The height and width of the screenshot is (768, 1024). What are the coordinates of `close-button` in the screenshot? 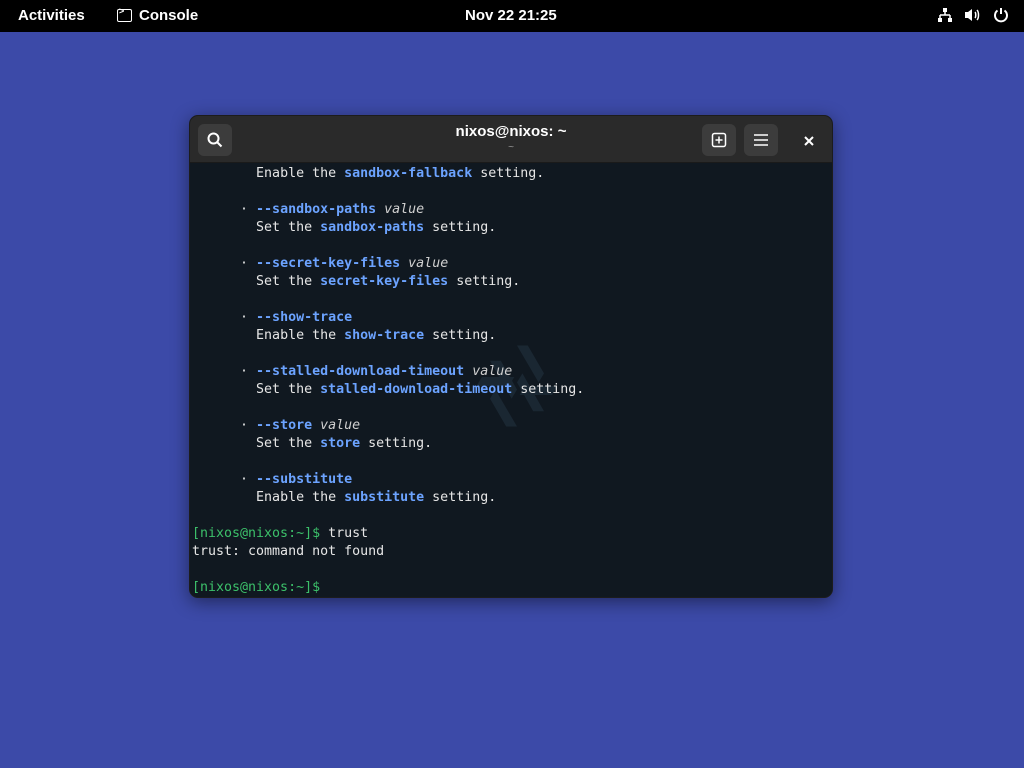 It's located at (809, 141).